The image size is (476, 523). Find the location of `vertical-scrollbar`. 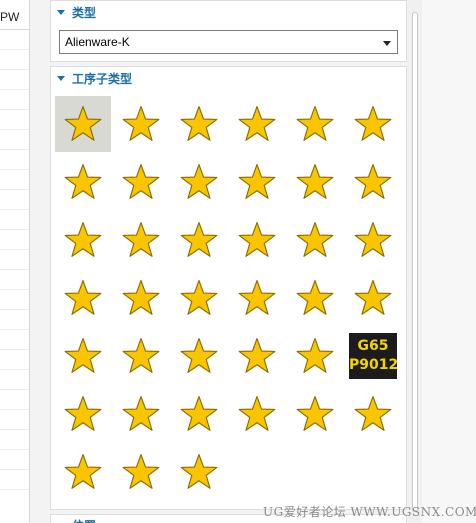

vertical-scrollbar is located at coordinates (415, 261).